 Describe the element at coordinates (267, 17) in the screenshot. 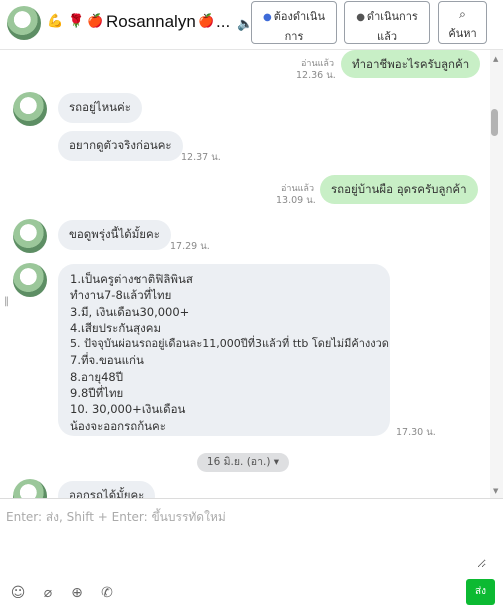

I see `chat-bubble-icon: ●` at that location.